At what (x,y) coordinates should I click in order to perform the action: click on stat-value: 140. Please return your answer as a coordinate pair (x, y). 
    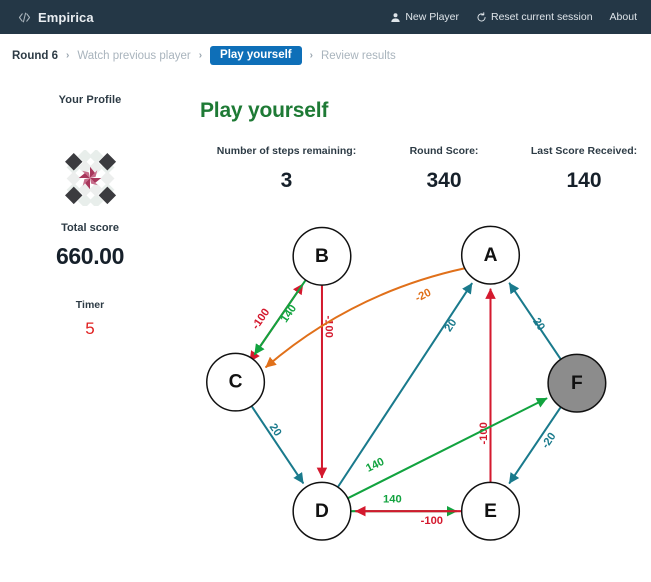
    Looking at the image, I should click on (584, 180).